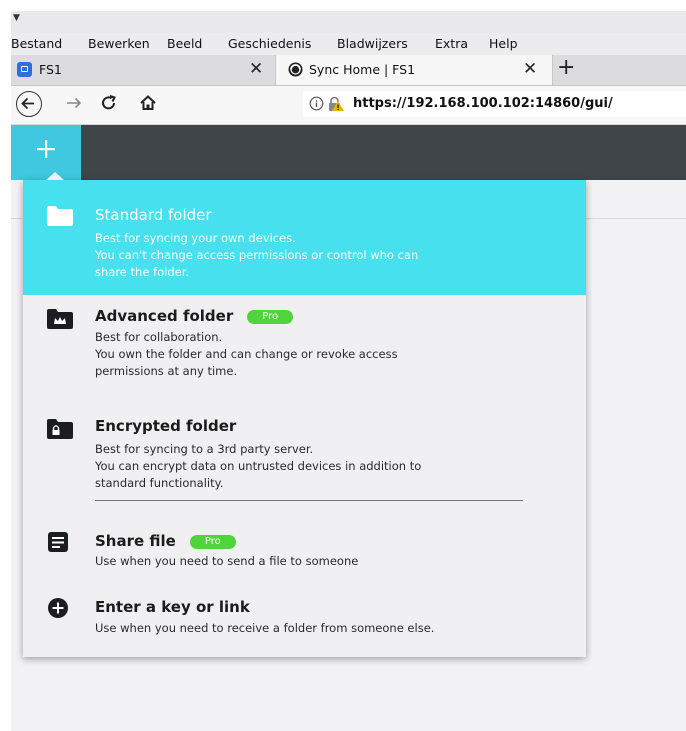  I want to click on app-favicon-icon, so click(24, 69).